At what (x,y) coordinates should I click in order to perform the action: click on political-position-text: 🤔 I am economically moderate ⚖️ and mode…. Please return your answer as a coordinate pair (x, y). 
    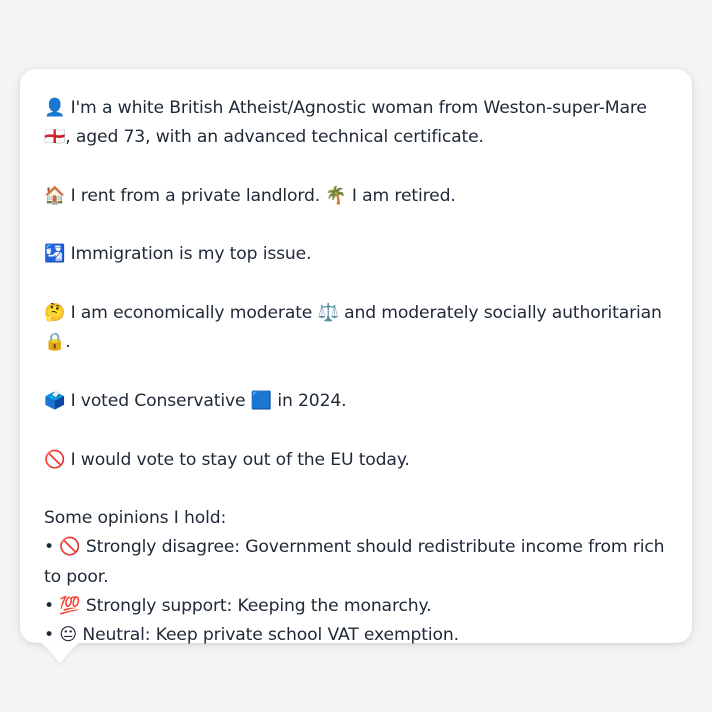
    Looking at the image, I should click on (353, 328).